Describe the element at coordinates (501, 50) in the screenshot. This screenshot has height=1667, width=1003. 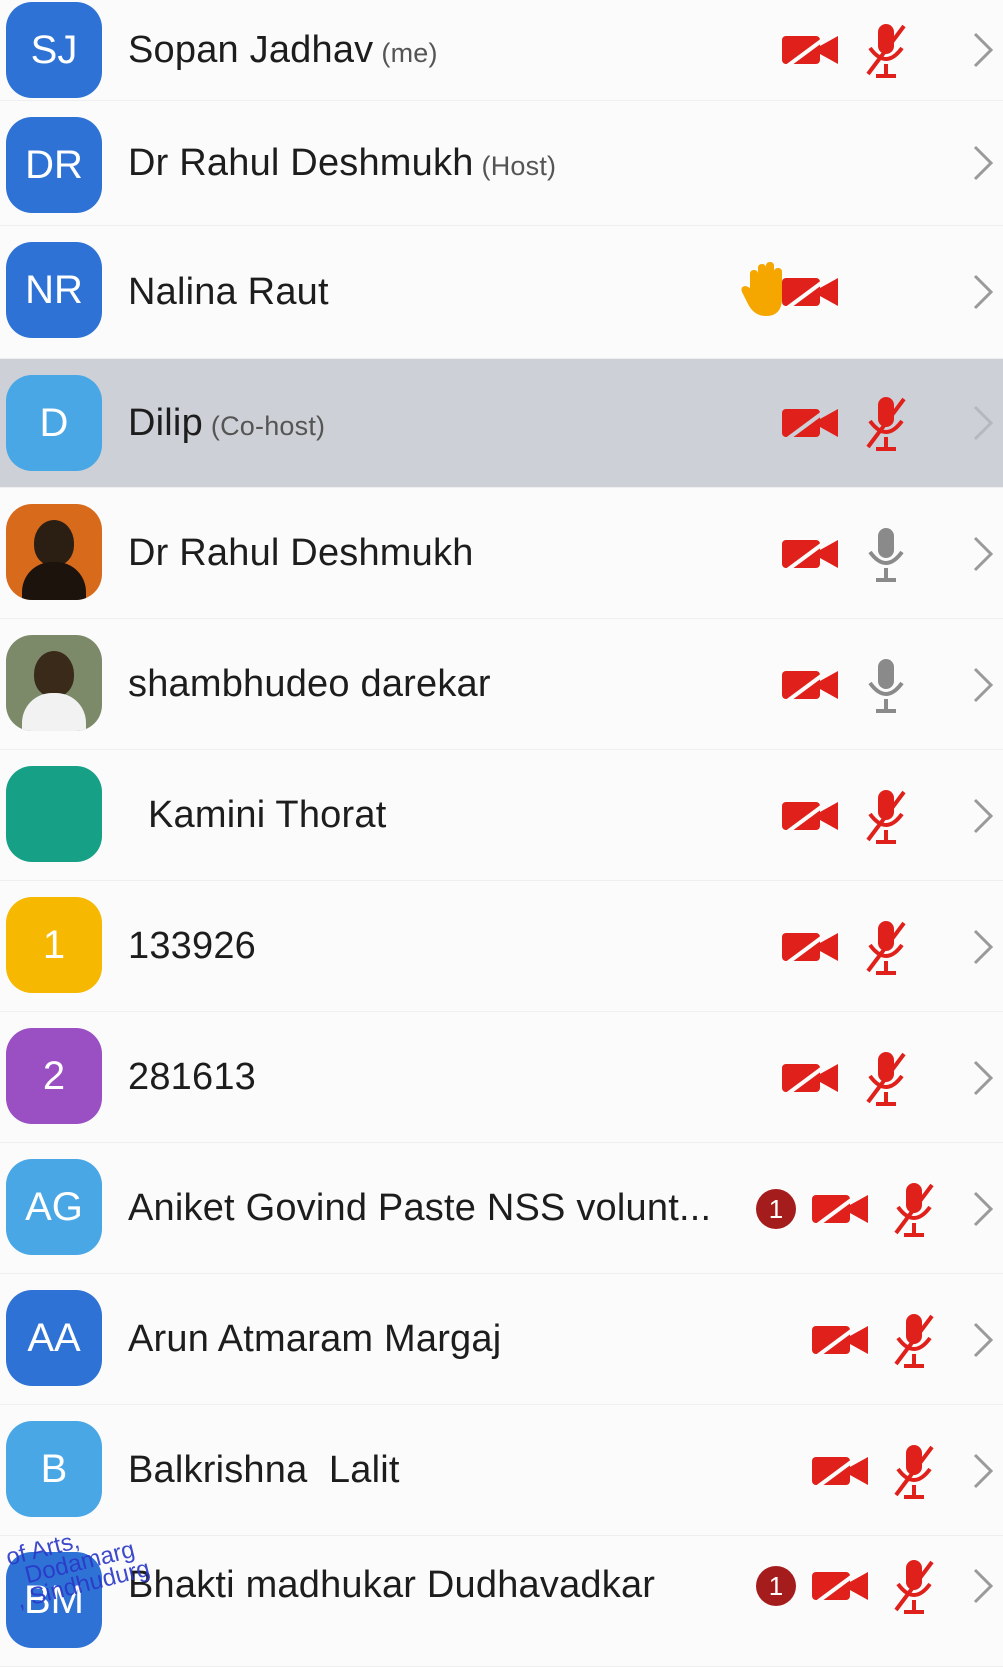
I see `participant-row: SJ Sopan Jadhav (me)` at that location.